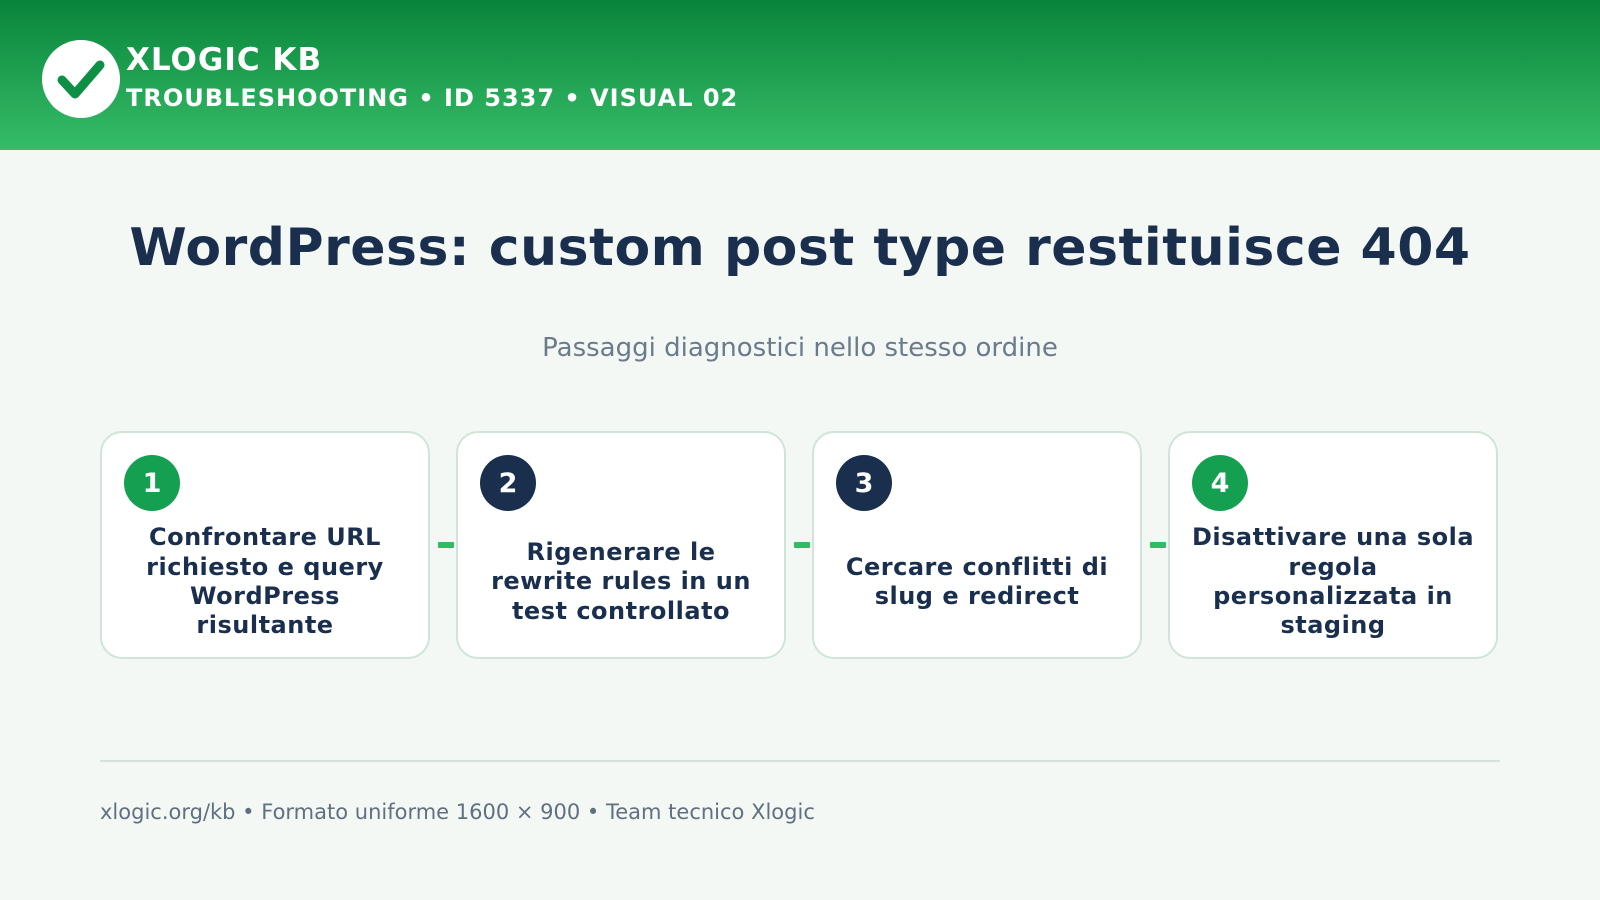 The image size is (1600, 900). I want to click on brand-name: XLOGIC KB, so click(224, 60).